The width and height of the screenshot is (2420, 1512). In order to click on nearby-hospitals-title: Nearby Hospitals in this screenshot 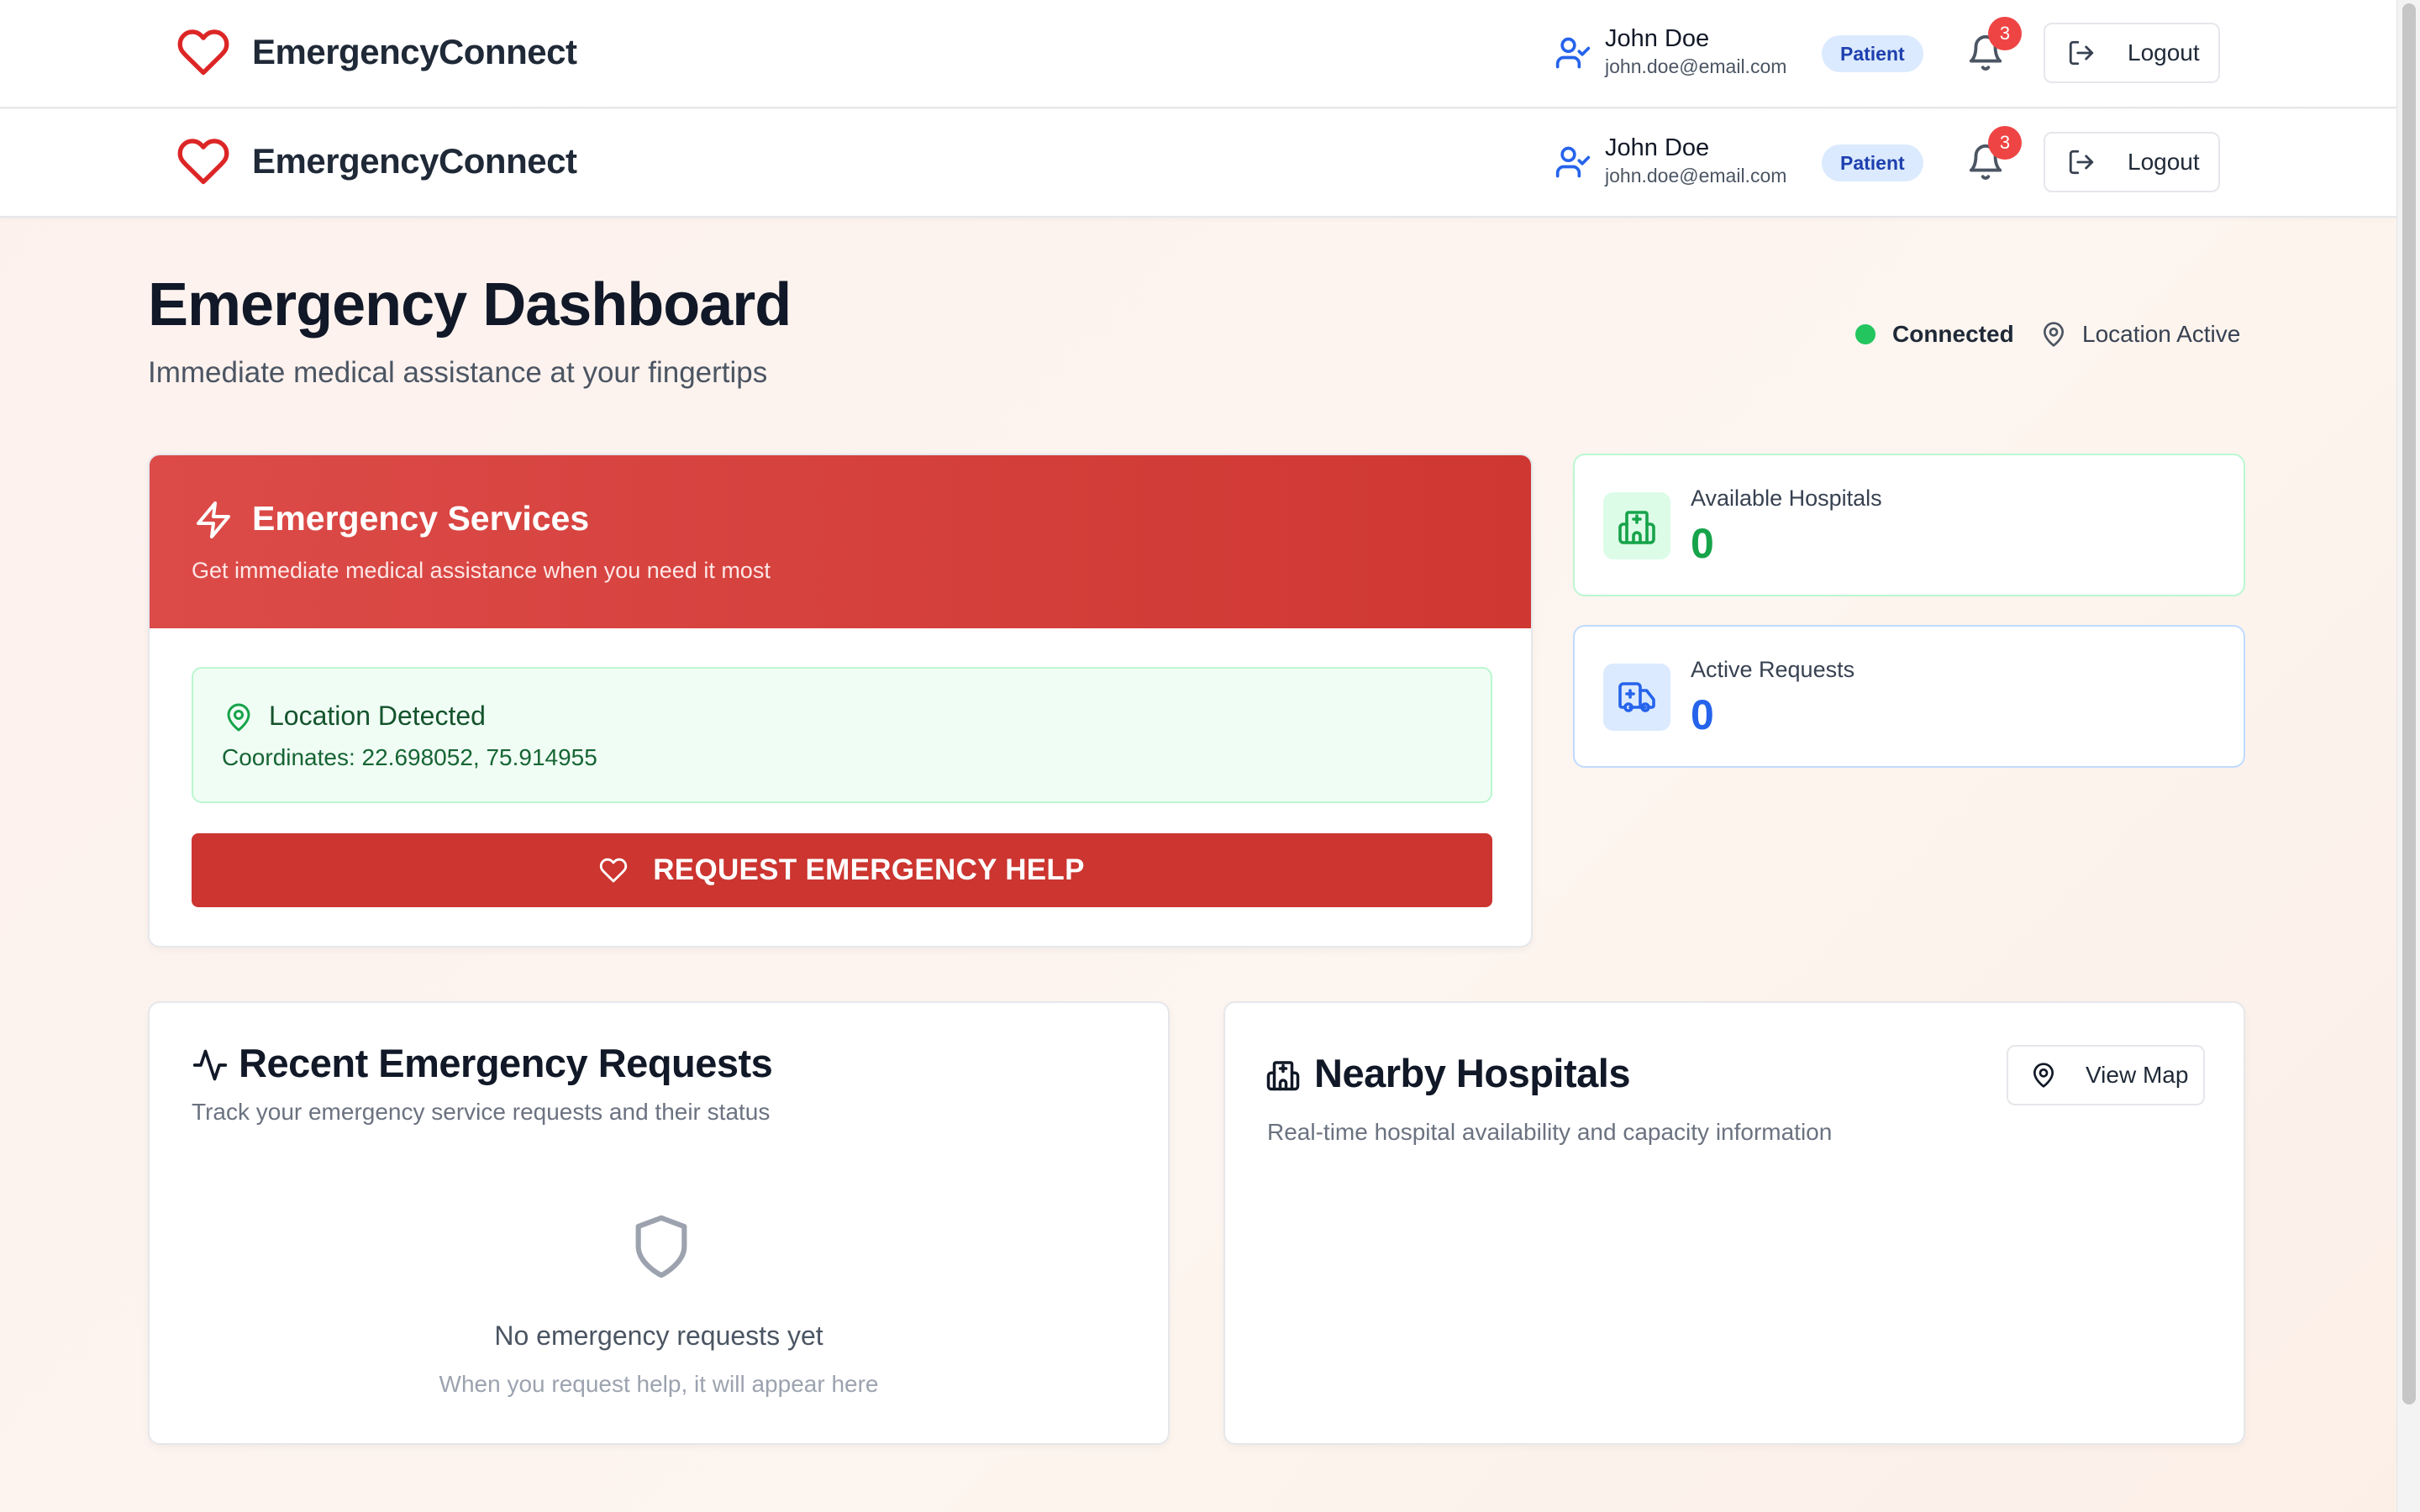, I will do `click(1472, 1073)`.